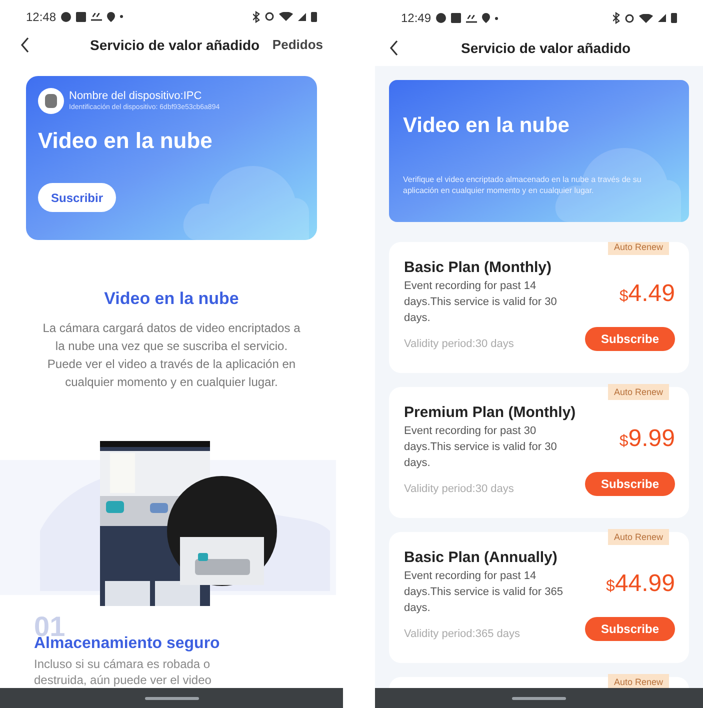 The width and height of the screenshot is (703, 708). What do you see at coordinates (647, 294) in the screenshot?
I see `price: $4.49` at bounding box center [647, 294].